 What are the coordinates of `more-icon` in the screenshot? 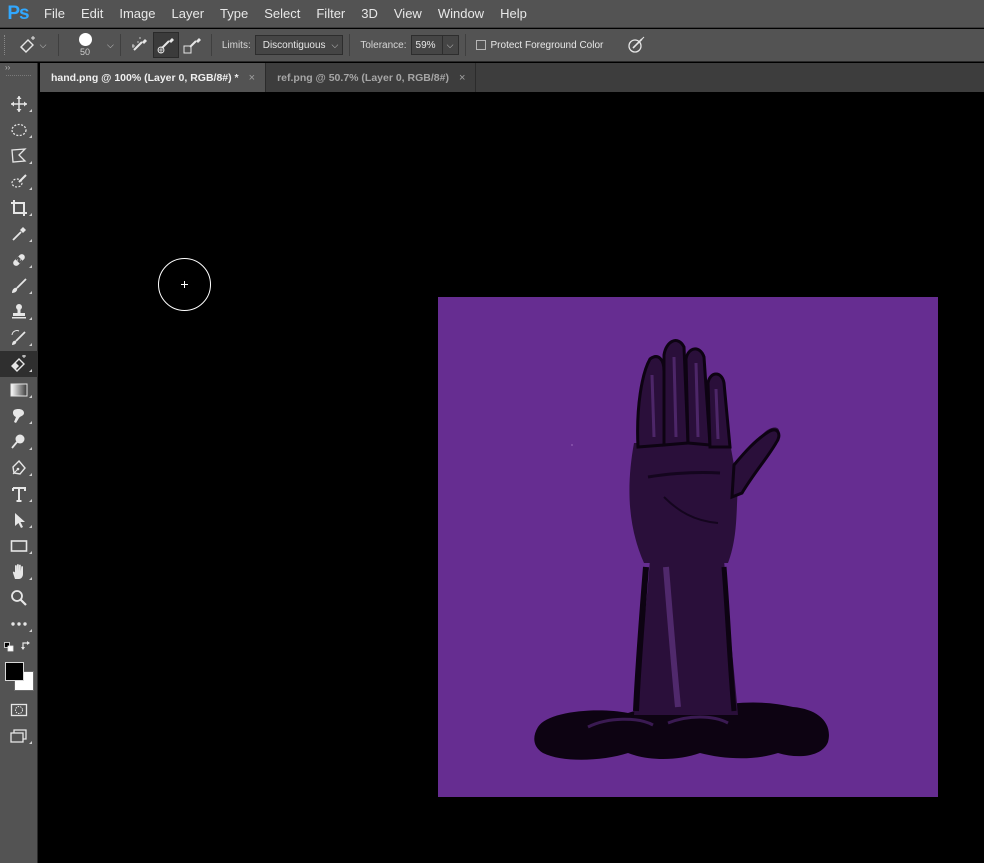 It's located at (19, 624).